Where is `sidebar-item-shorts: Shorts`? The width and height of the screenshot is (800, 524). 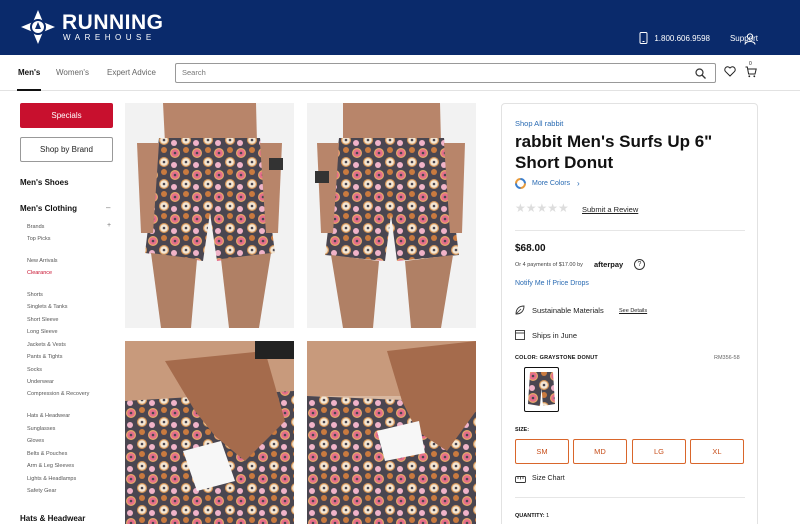 sidebar-item-shorts: Shorts is located at coordinates (35, 295).